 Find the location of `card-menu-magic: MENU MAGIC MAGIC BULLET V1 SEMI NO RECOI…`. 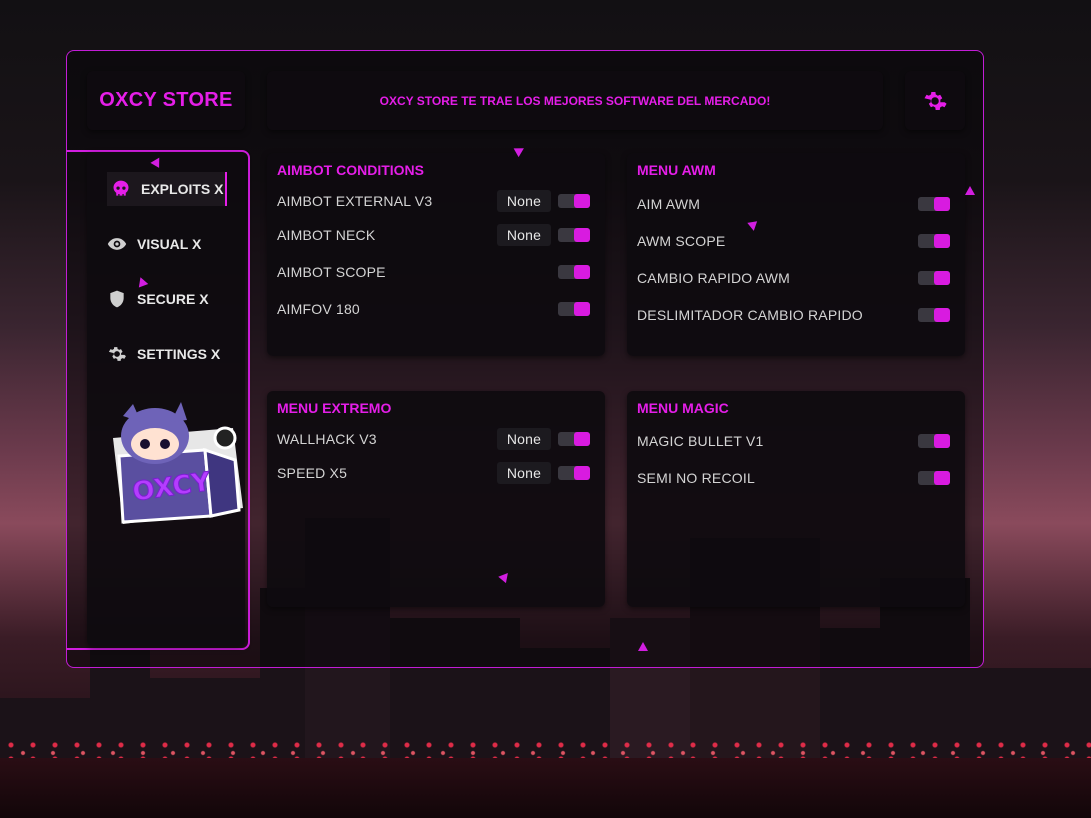

card-menu-magic: MENU MAGIC MAGIC BULLET V1 SEMI NO RECOI… is located at coordinates (796, 499).